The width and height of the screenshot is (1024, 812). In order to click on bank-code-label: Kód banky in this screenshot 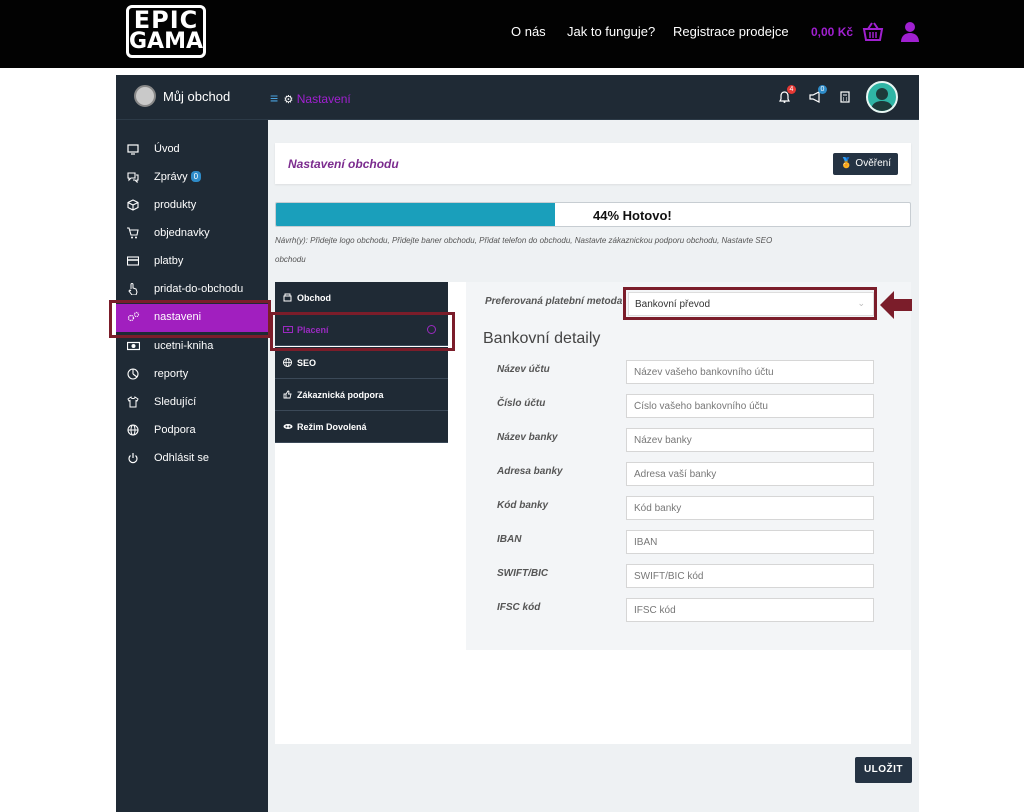, I will do `click(523, 505)`.